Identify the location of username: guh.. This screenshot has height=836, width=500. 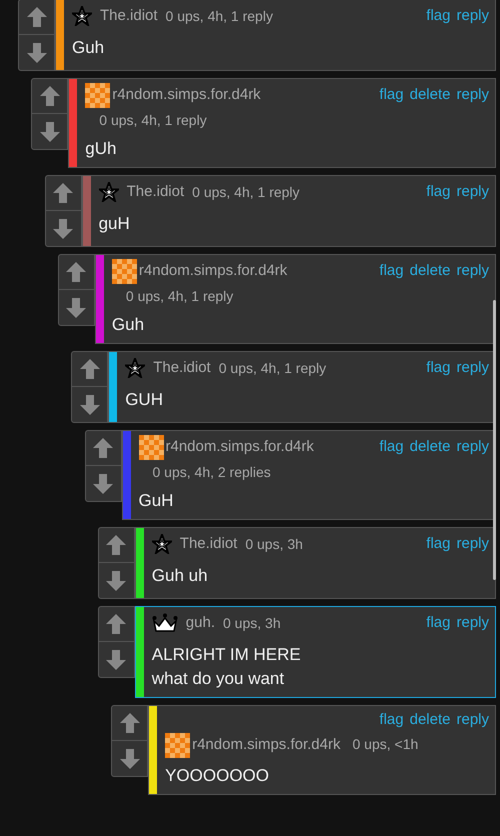
(200, 623).